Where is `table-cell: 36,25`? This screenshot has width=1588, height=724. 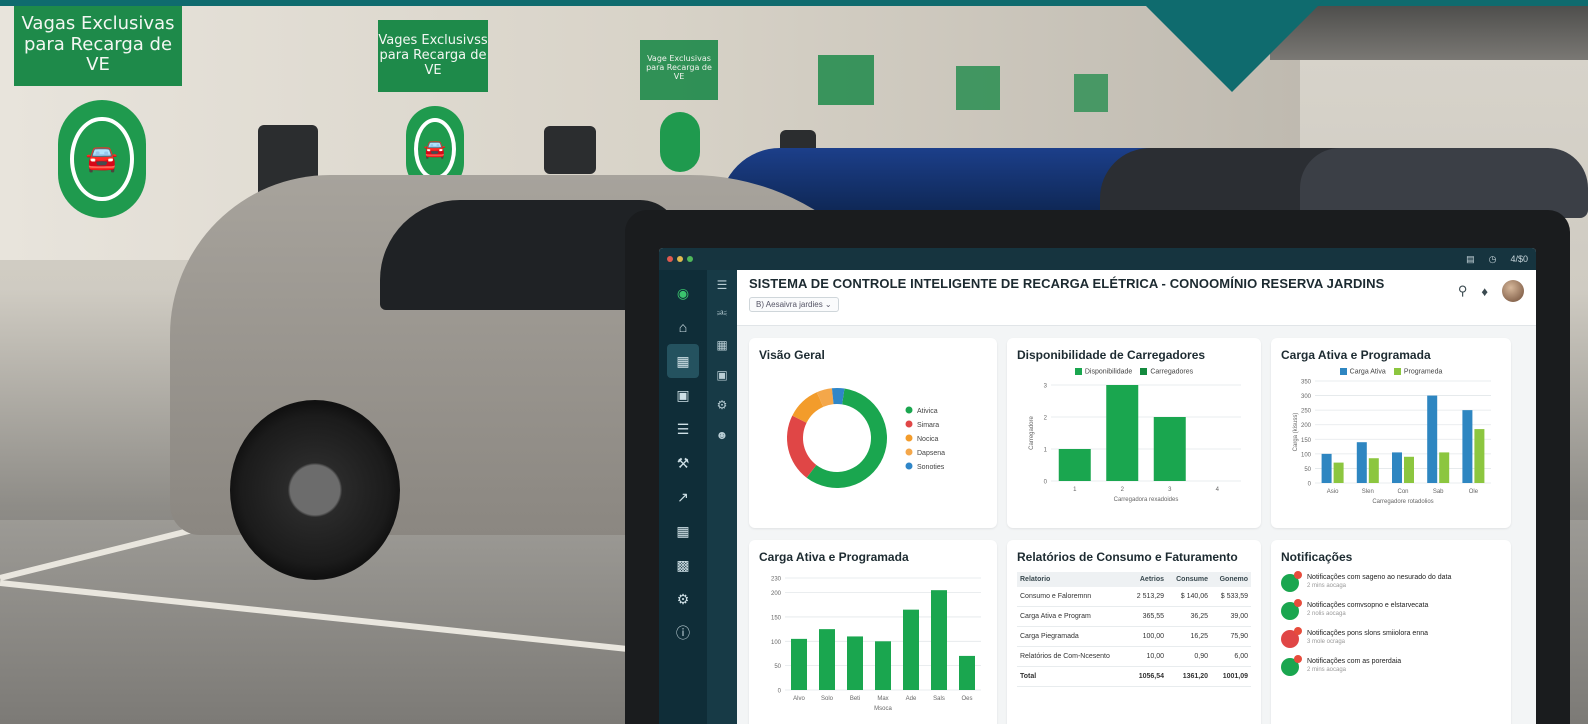 table-cell: 36,25 is located at coordinates (1189, 616).